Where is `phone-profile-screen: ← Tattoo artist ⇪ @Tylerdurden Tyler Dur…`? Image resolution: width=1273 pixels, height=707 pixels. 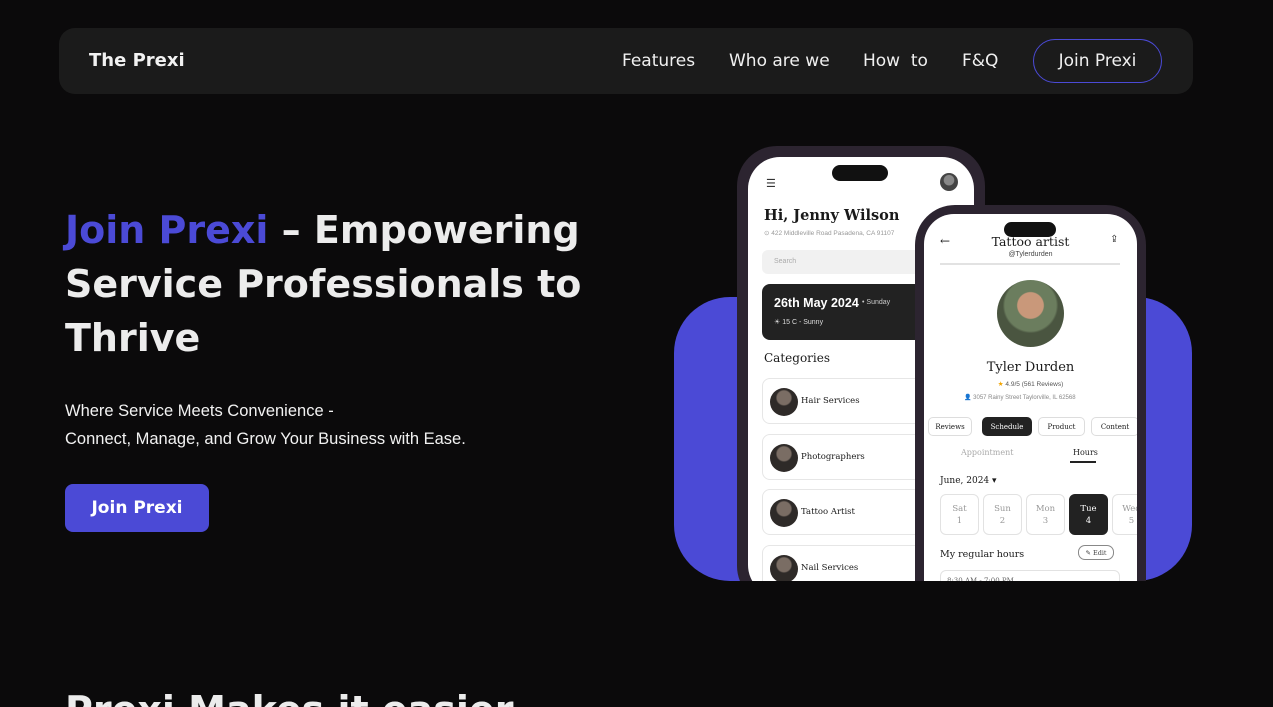 phone-profile-screen: ← Tattoo artist ⇪ @Tylerdurden Tyler Dur… is located at coordinates (1030, 397).